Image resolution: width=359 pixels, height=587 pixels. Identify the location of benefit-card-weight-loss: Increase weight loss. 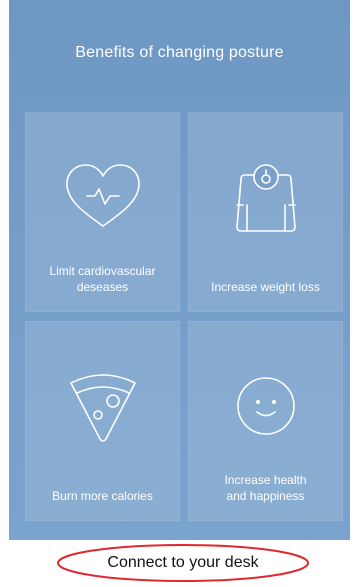
(265, 212).